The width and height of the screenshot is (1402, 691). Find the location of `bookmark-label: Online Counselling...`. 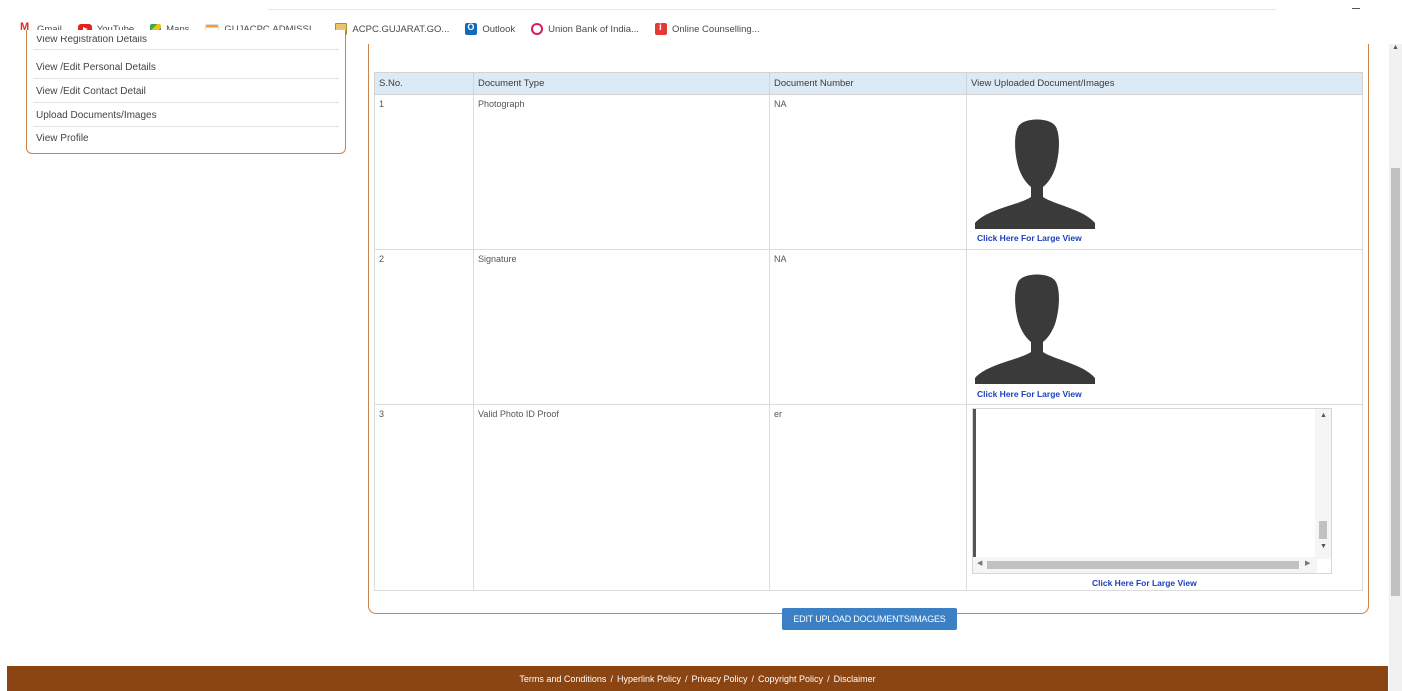

bookmark-label: Online Counselling... is located at coordinates (715, 29).